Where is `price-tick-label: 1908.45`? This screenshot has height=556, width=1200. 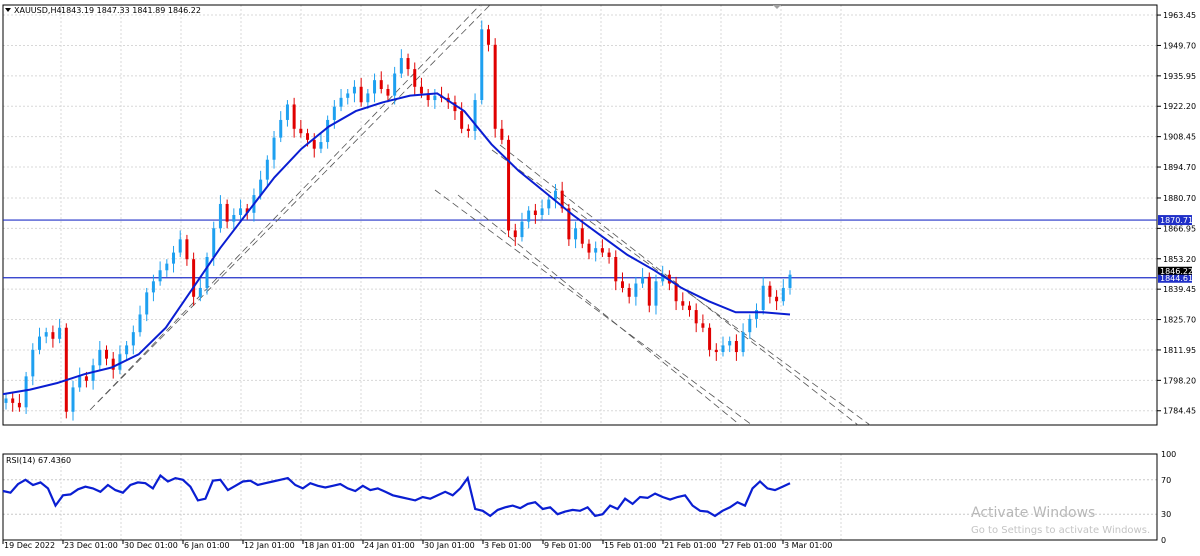
price-tick-label: 1908.45 is located at coordinates (1179, 137).